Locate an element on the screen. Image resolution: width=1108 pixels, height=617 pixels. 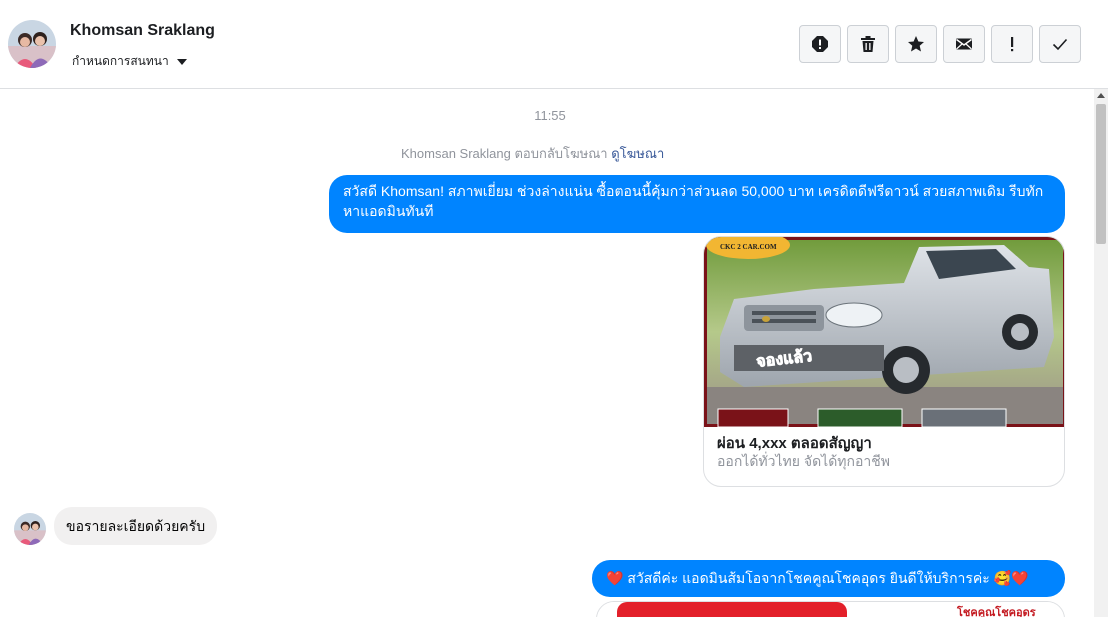
scroll-up-icon is located at coordinates (1101, 95).